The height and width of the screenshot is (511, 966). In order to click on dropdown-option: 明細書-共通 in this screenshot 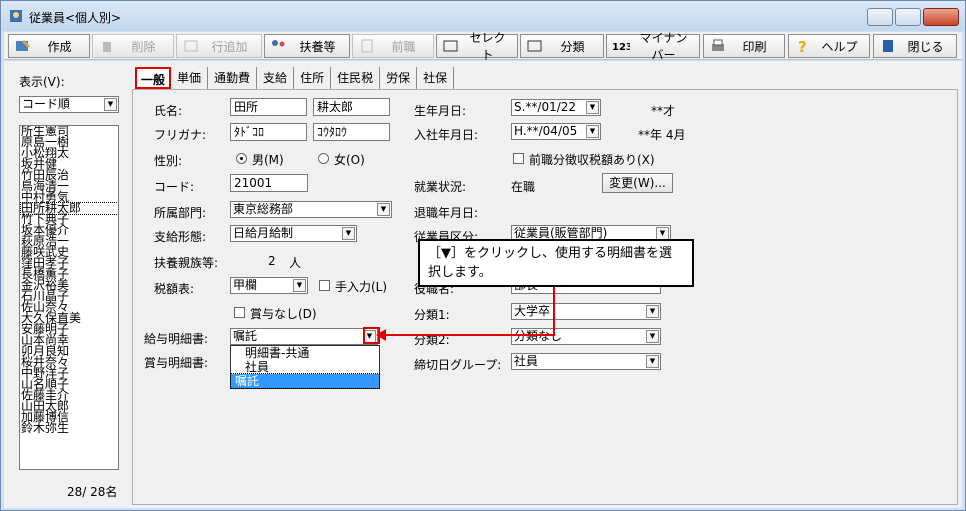, I will do `click(305, 353)`.